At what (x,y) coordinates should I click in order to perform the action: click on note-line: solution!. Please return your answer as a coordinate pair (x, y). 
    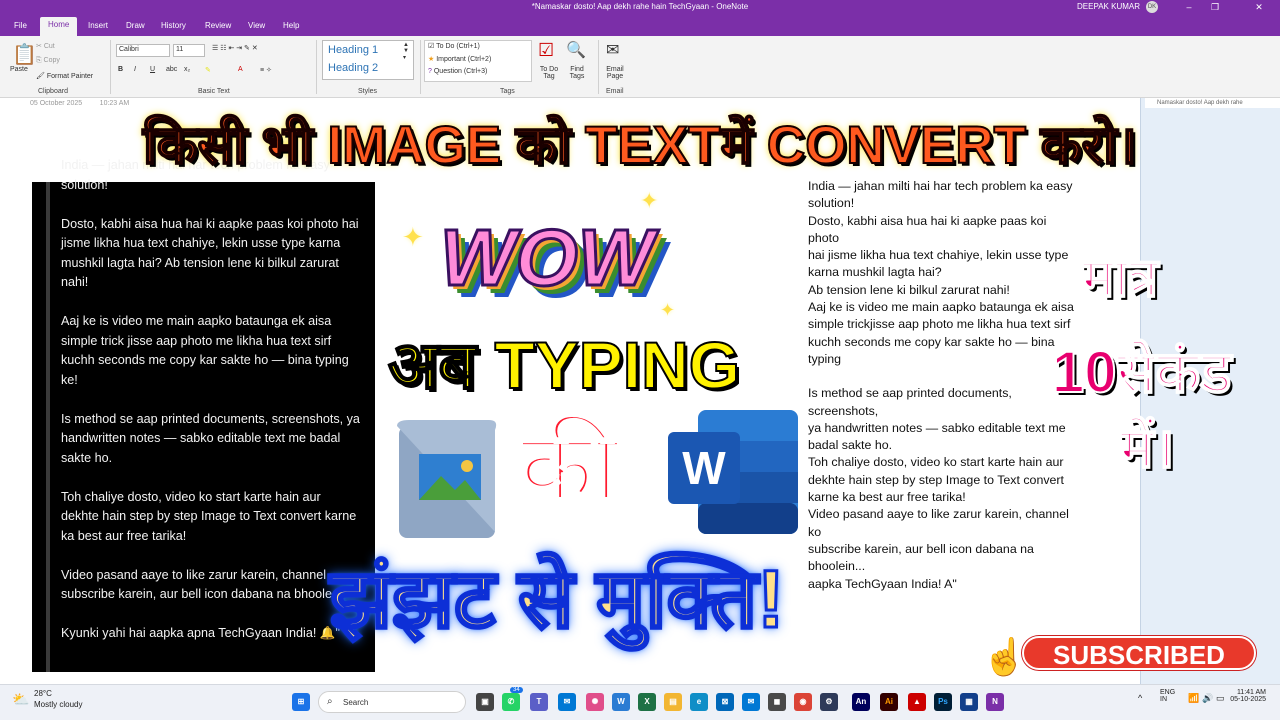
    Looking at the image, I should click on (831, 203).